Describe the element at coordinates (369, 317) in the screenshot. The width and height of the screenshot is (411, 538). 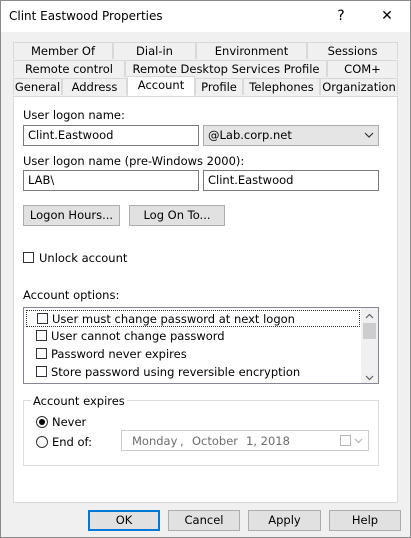
I see `scroll-up-icon` at that location.